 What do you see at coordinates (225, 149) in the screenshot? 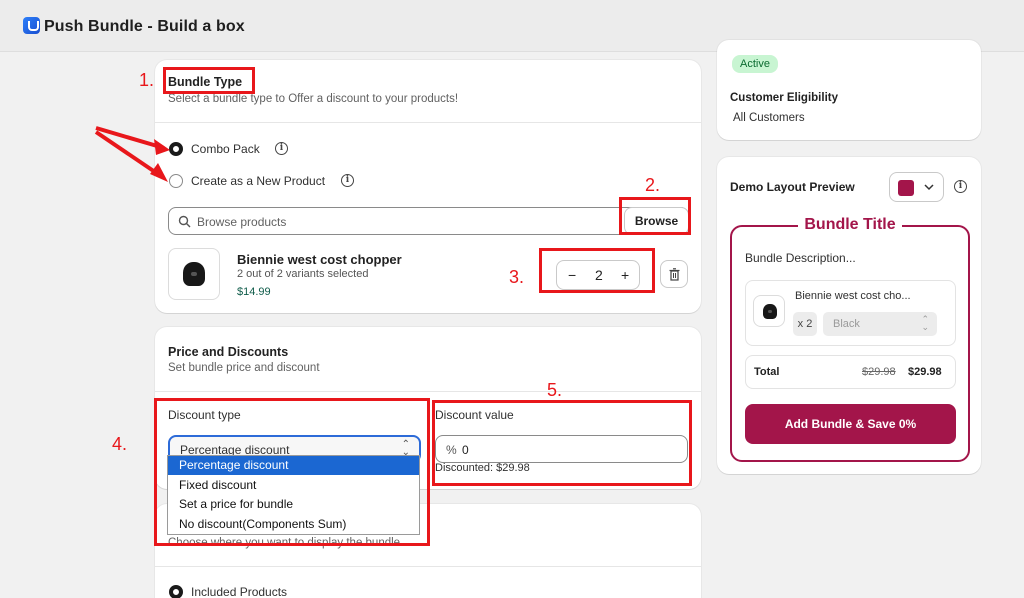
I see `combo-pack-label: Combo Pack` at bounding box center [225, 149].